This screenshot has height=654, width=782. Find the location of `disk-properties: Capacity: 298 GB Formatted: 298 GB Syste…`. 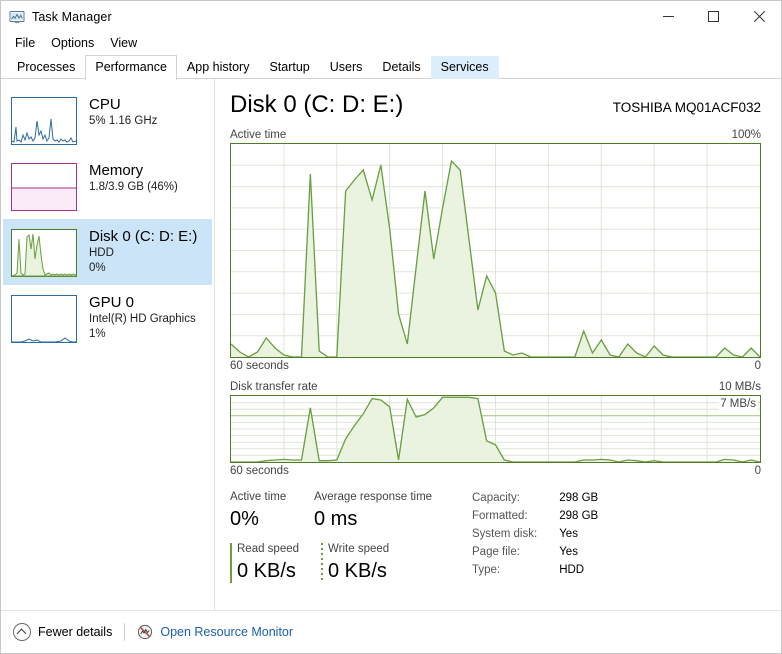

disk-properties: Capacity: 298 GB Formatted: 298 GB Syste… is located at coordinates (535, 537).